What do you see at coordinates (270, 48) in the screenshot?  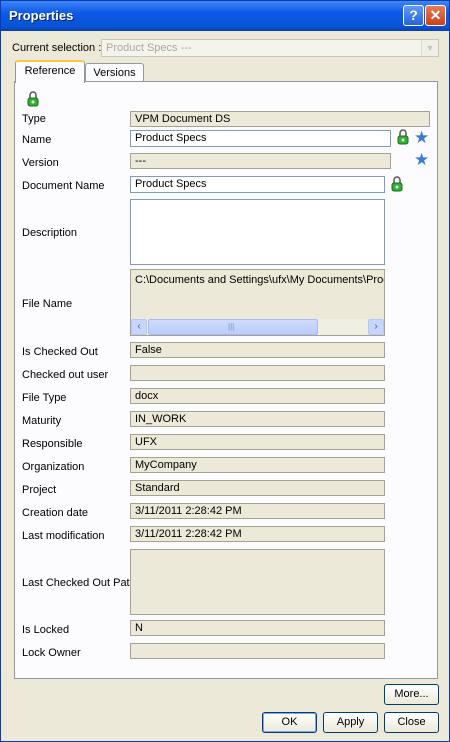 I see `current-selection-dropdown: Product Specs --- ▼` at bounding box center [270, 48].